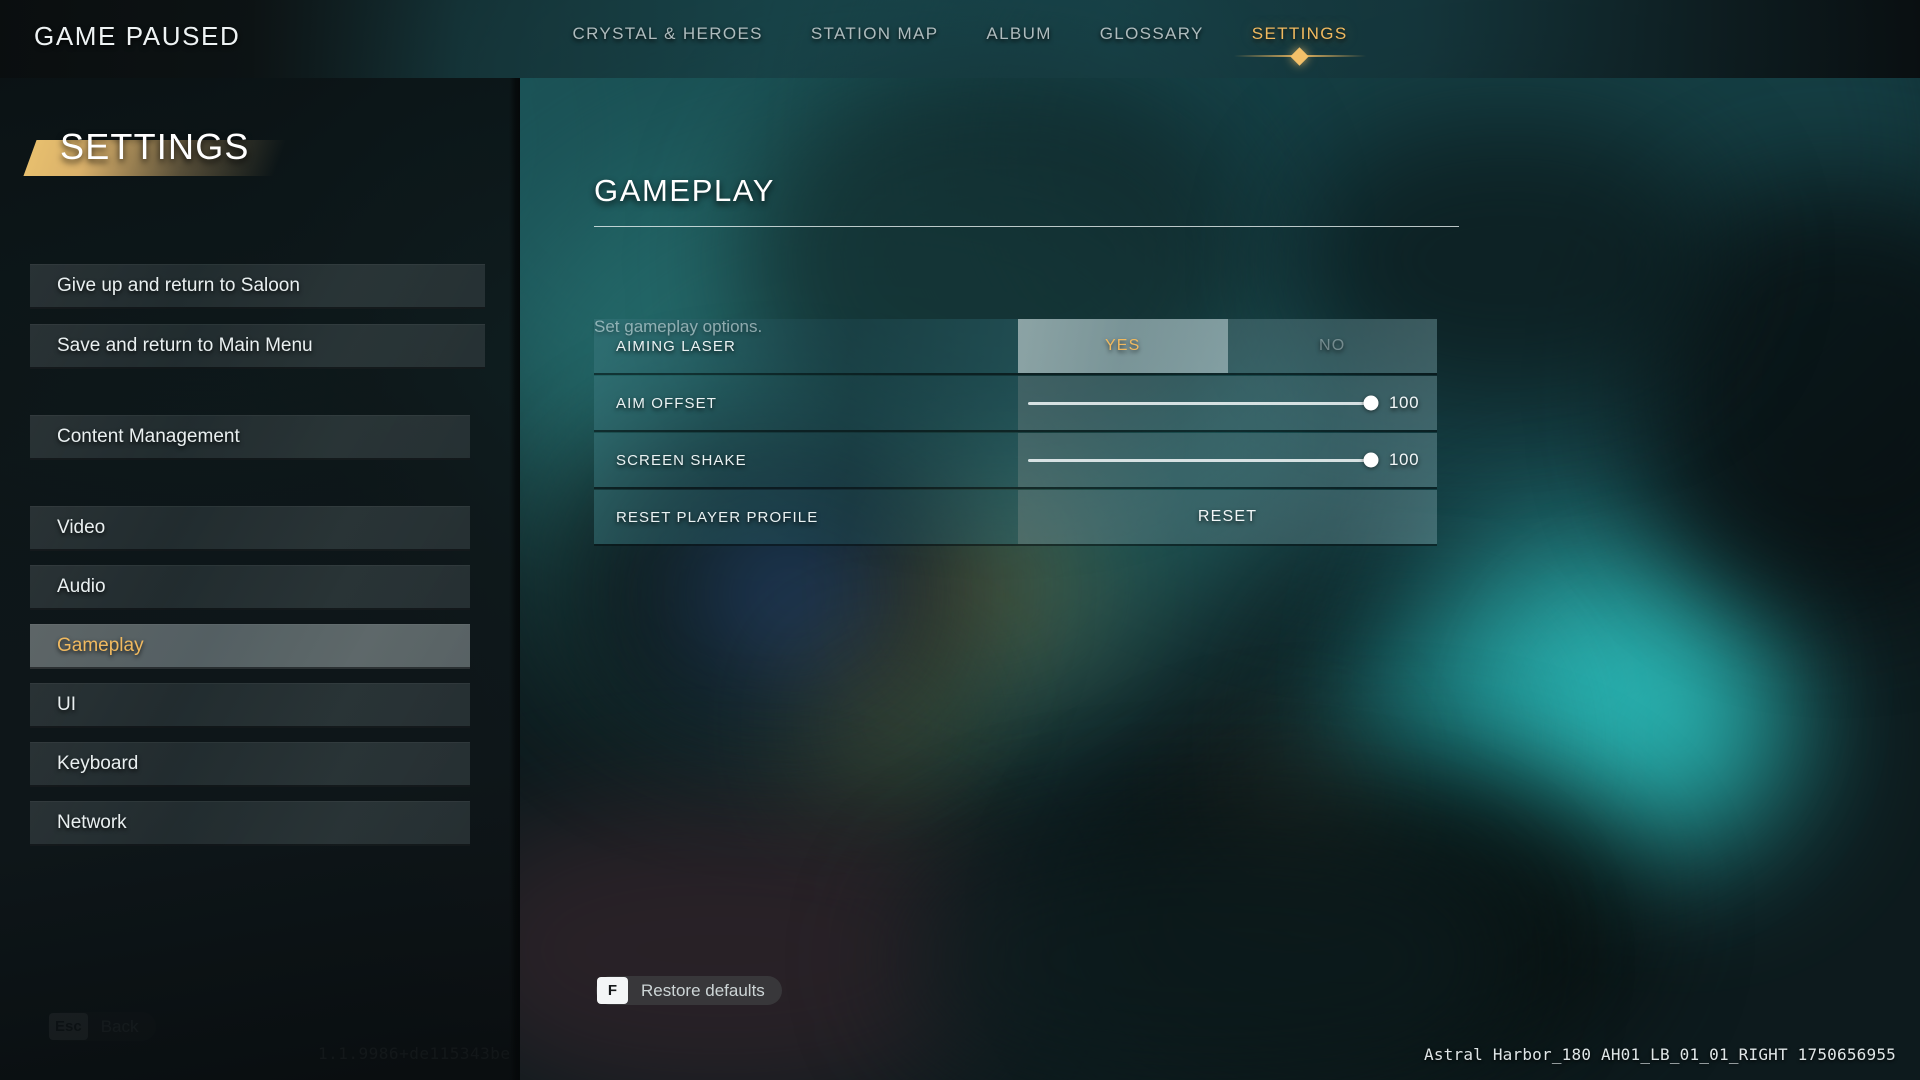 The width and height of the screenshot is (1920, 1080). Describe the element at coordinates (1299, 33) in the screenshot. I see `tab-label: SETTINGS` at that location.